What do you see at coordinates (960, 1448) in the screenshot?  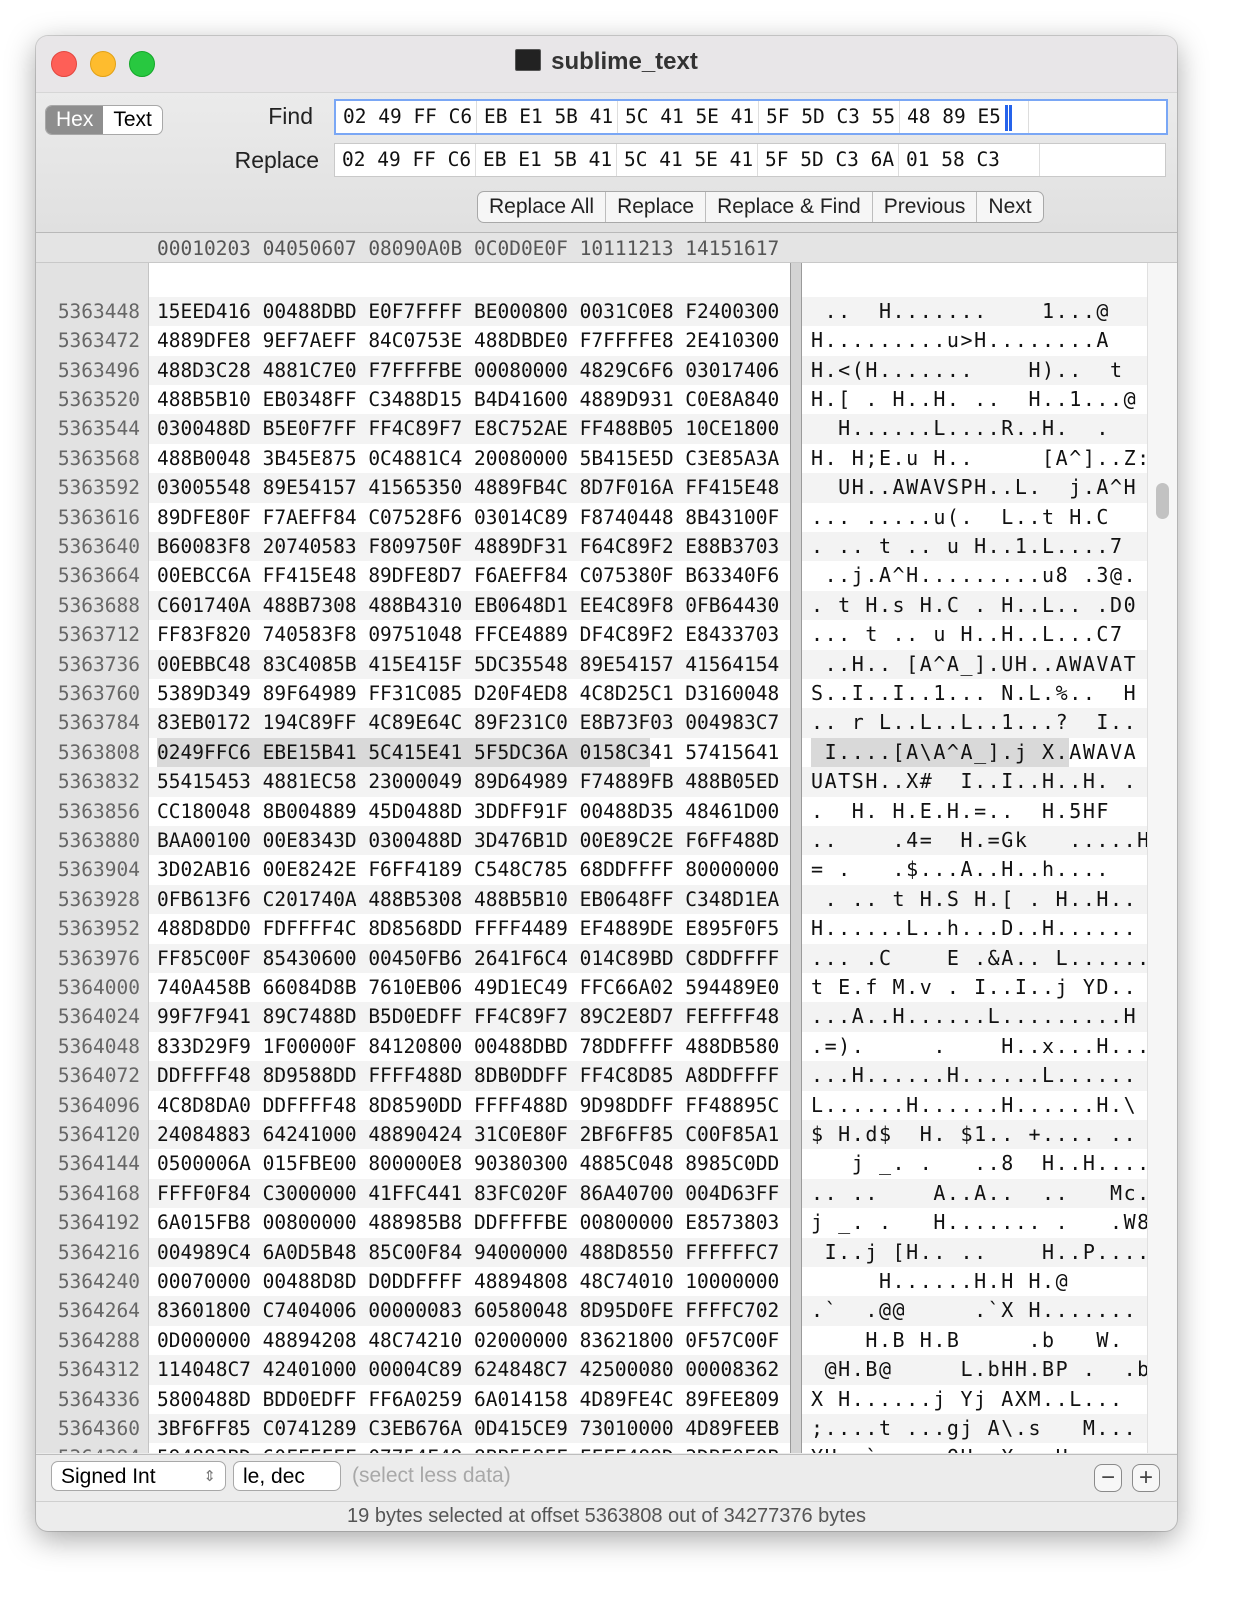 I see `row-ascii: YH..`... uOH..X...H.=.` at bounding box center [960, 1448].